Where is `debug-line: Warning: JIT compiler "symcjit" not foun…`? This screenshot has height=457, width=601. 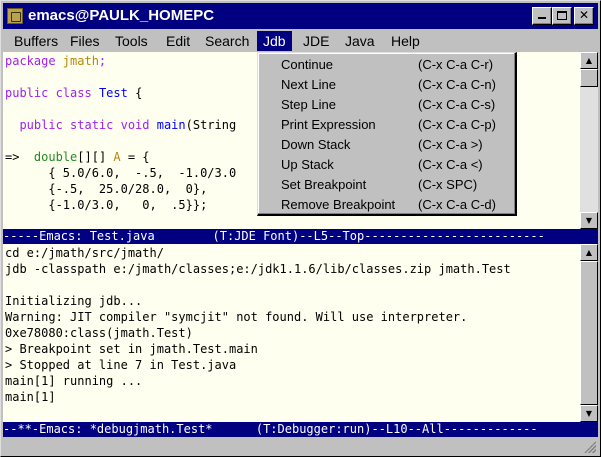
debug-line: Warning: JIT compiler "symcjit" not foun… is located at coordinates (236, 317).